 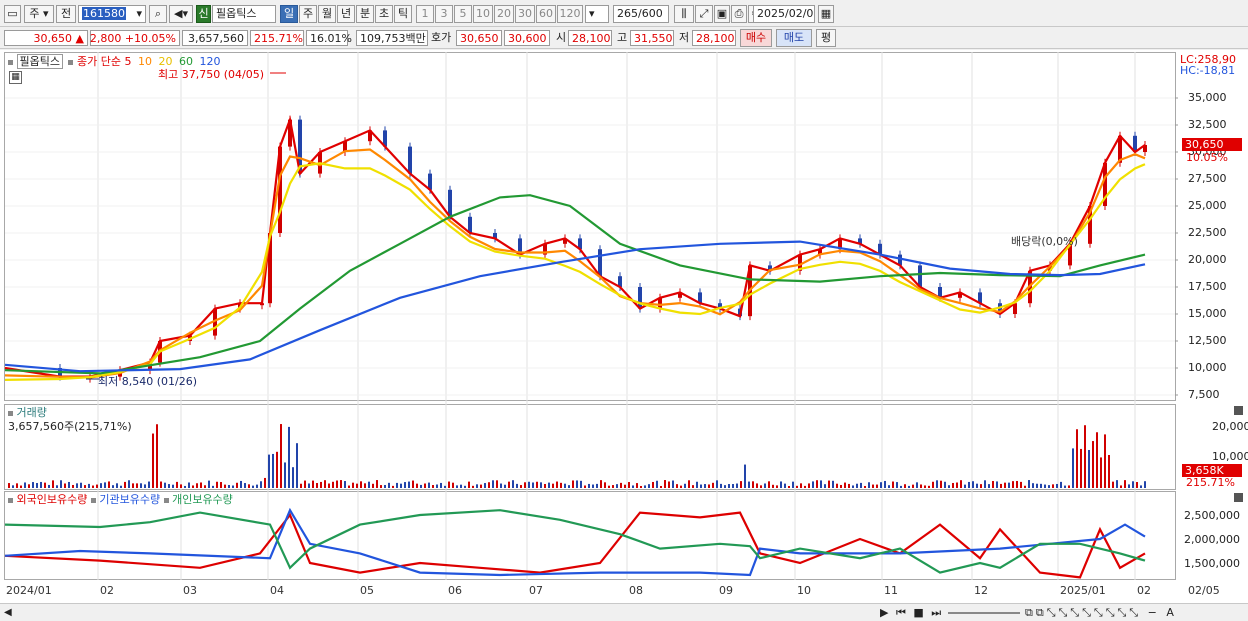 I want to click on candle-body, so click(x=410, y=160).